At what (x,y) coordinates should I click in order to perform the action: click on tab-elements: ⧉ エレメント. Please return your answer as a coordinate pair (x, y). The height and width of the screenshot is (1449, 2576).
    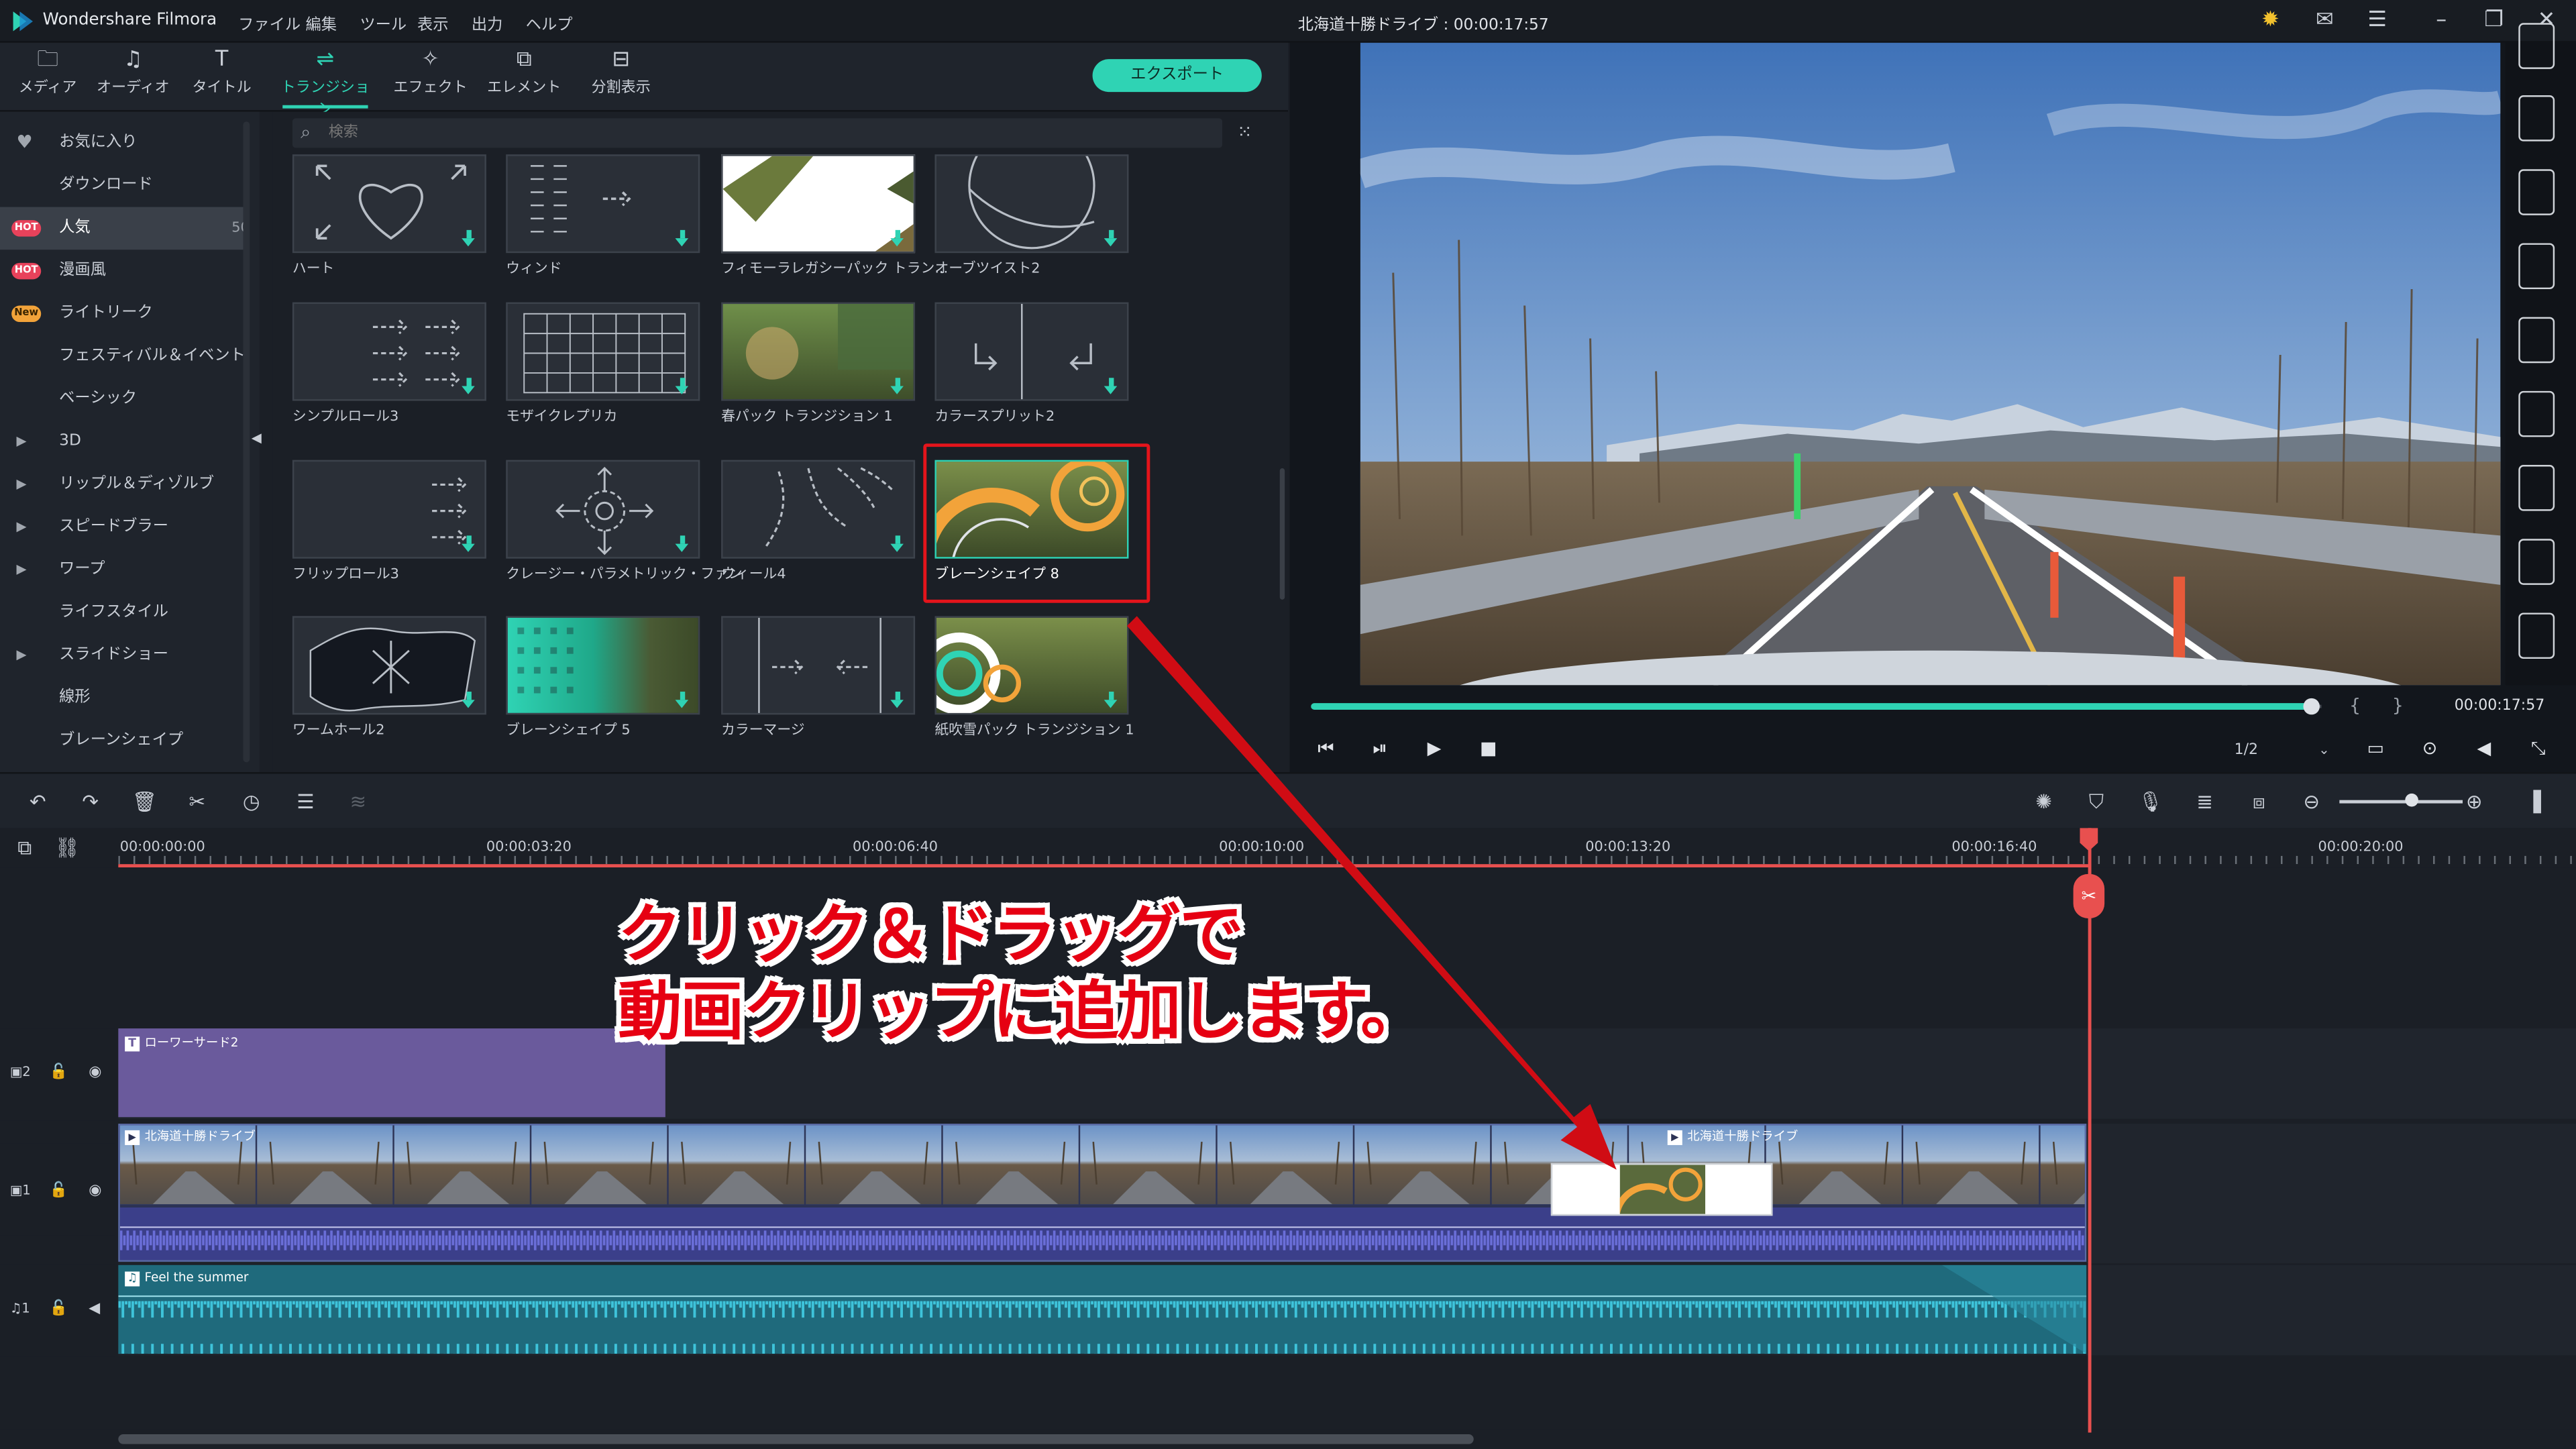
    Looking at the image, I should click on (524, 77).